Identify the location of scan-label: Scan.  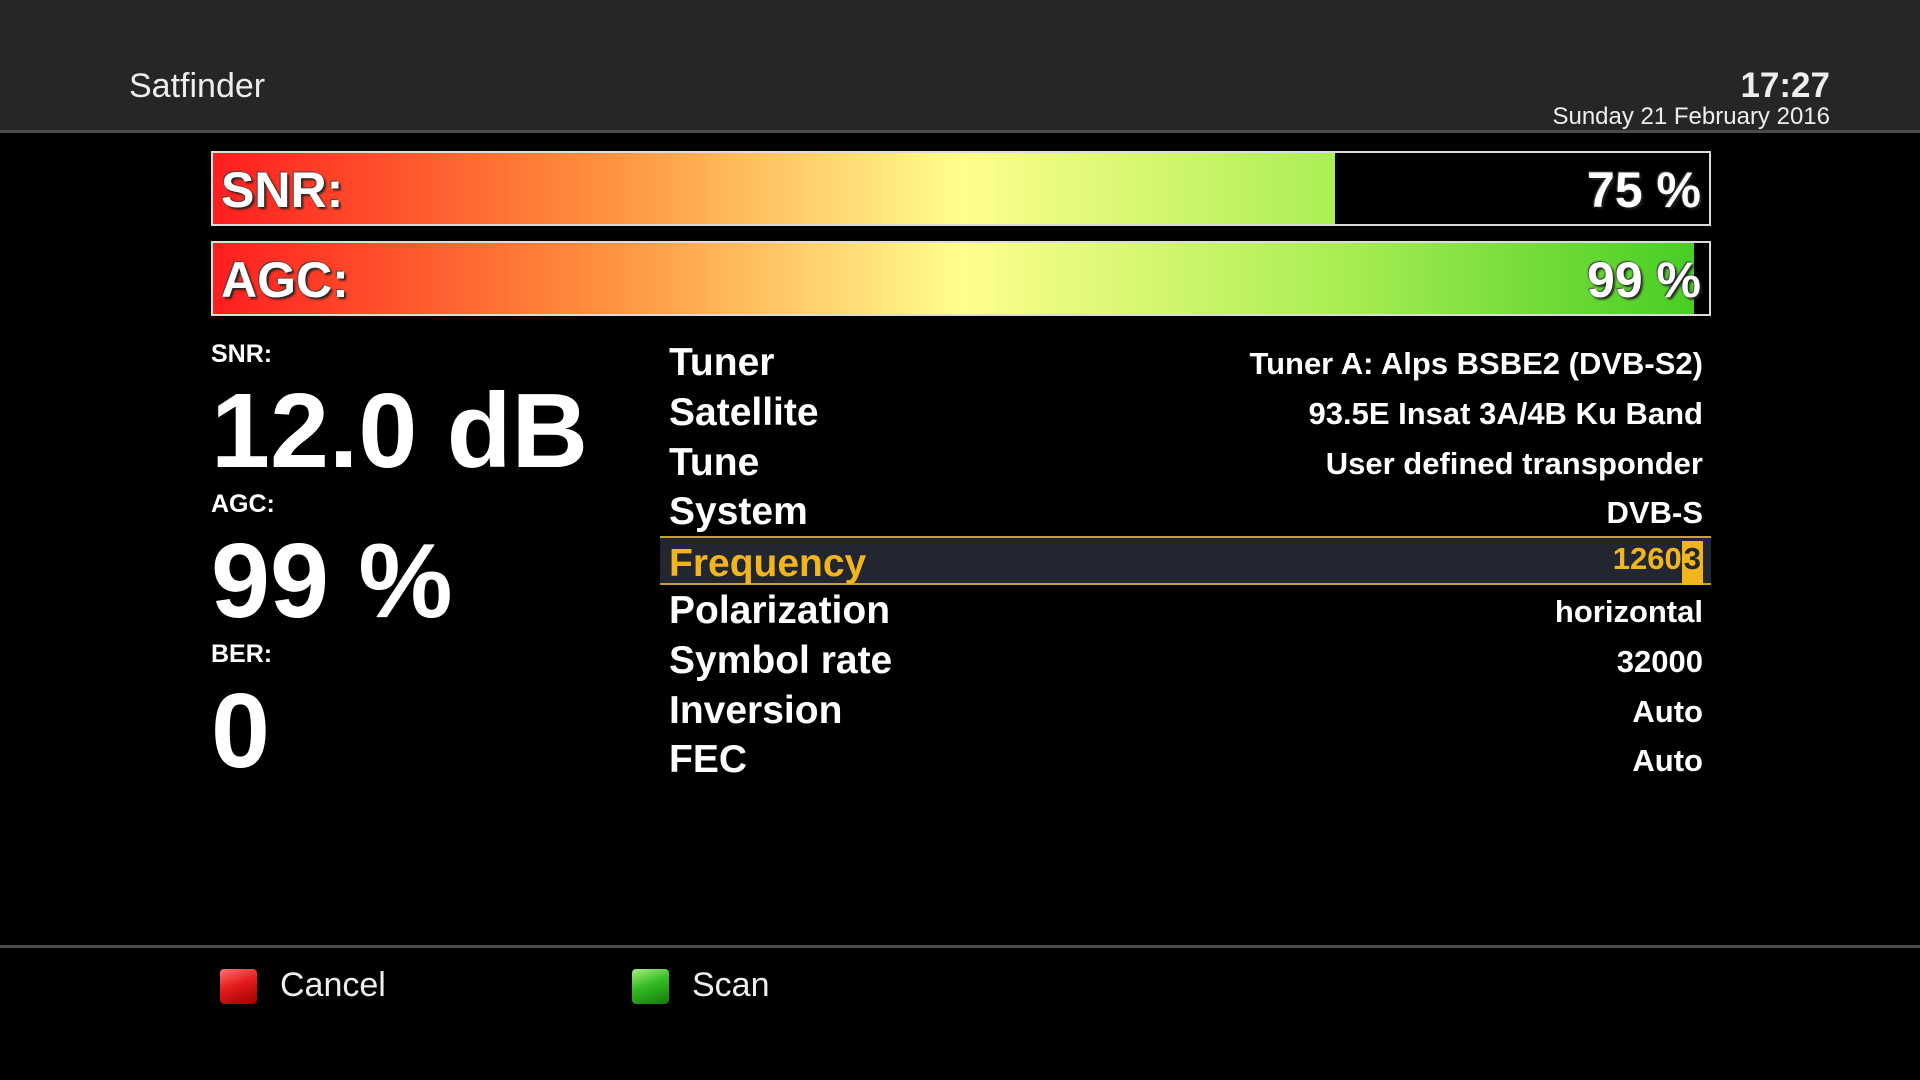
(731, 985).